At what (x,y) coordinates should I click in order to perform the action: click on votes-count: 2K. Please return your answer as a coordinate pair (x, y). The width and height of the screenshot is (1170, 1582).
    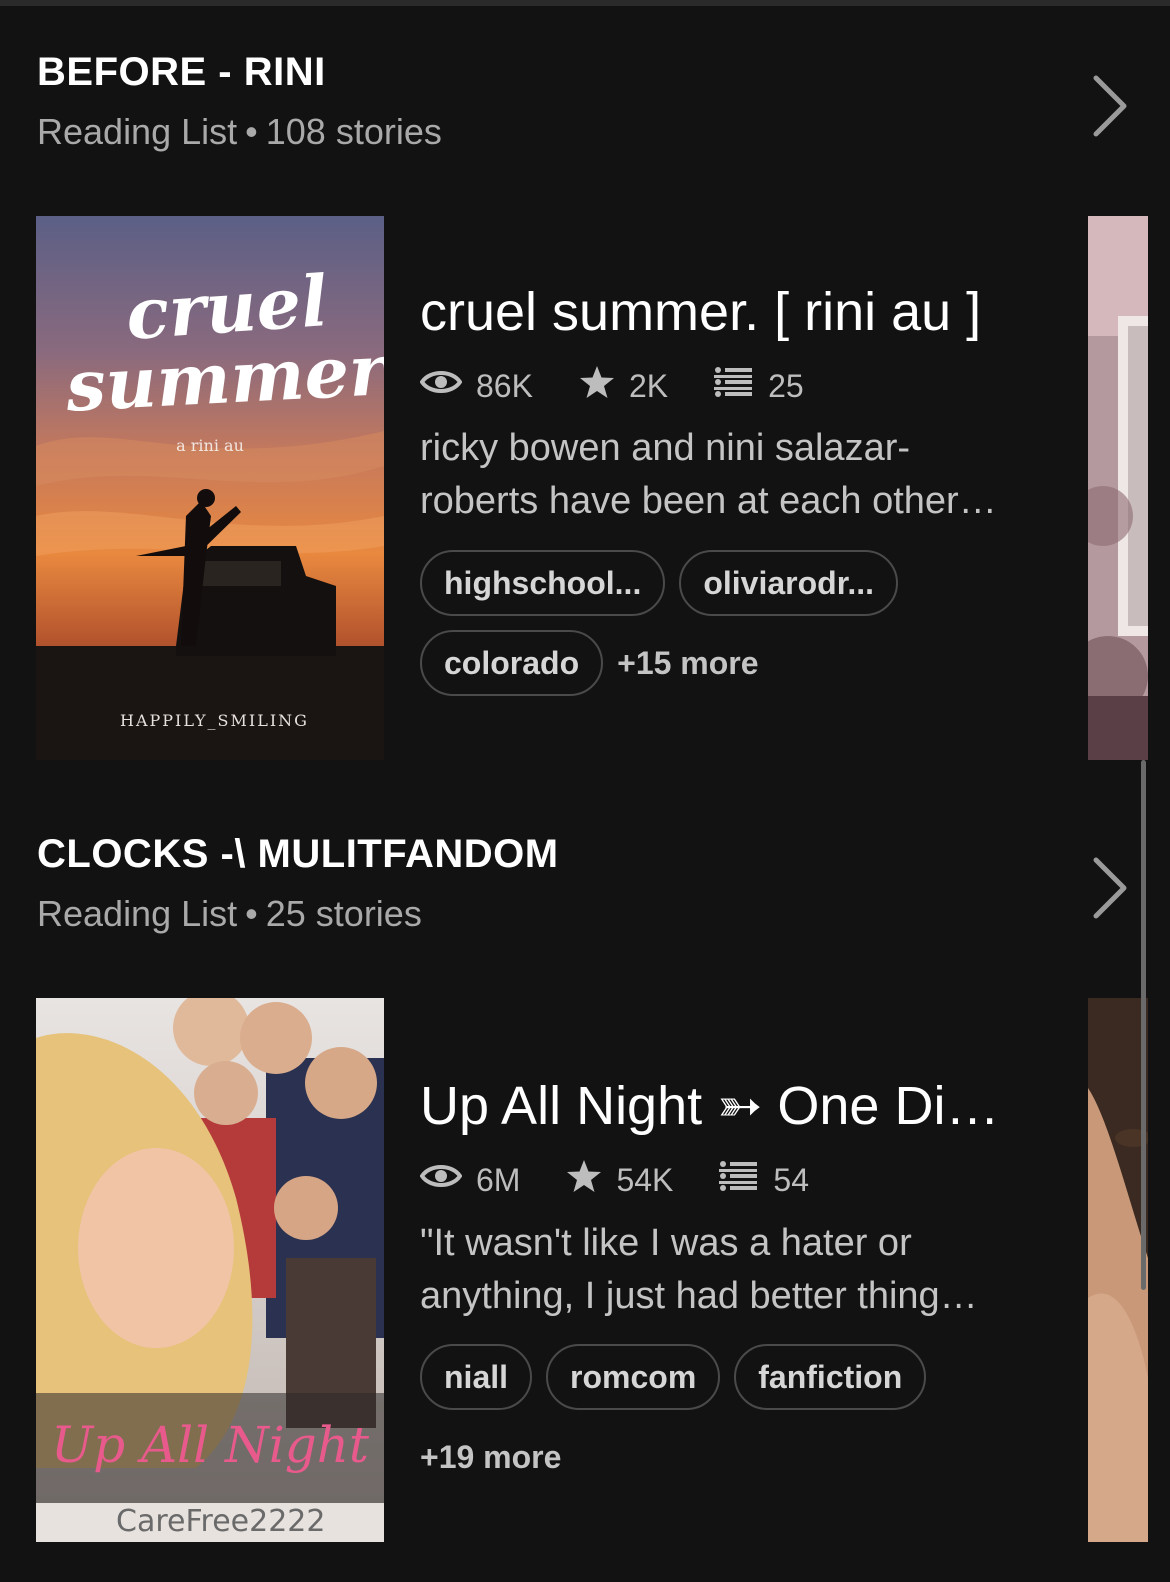
    Looking at the image, I should click on (648, 385).